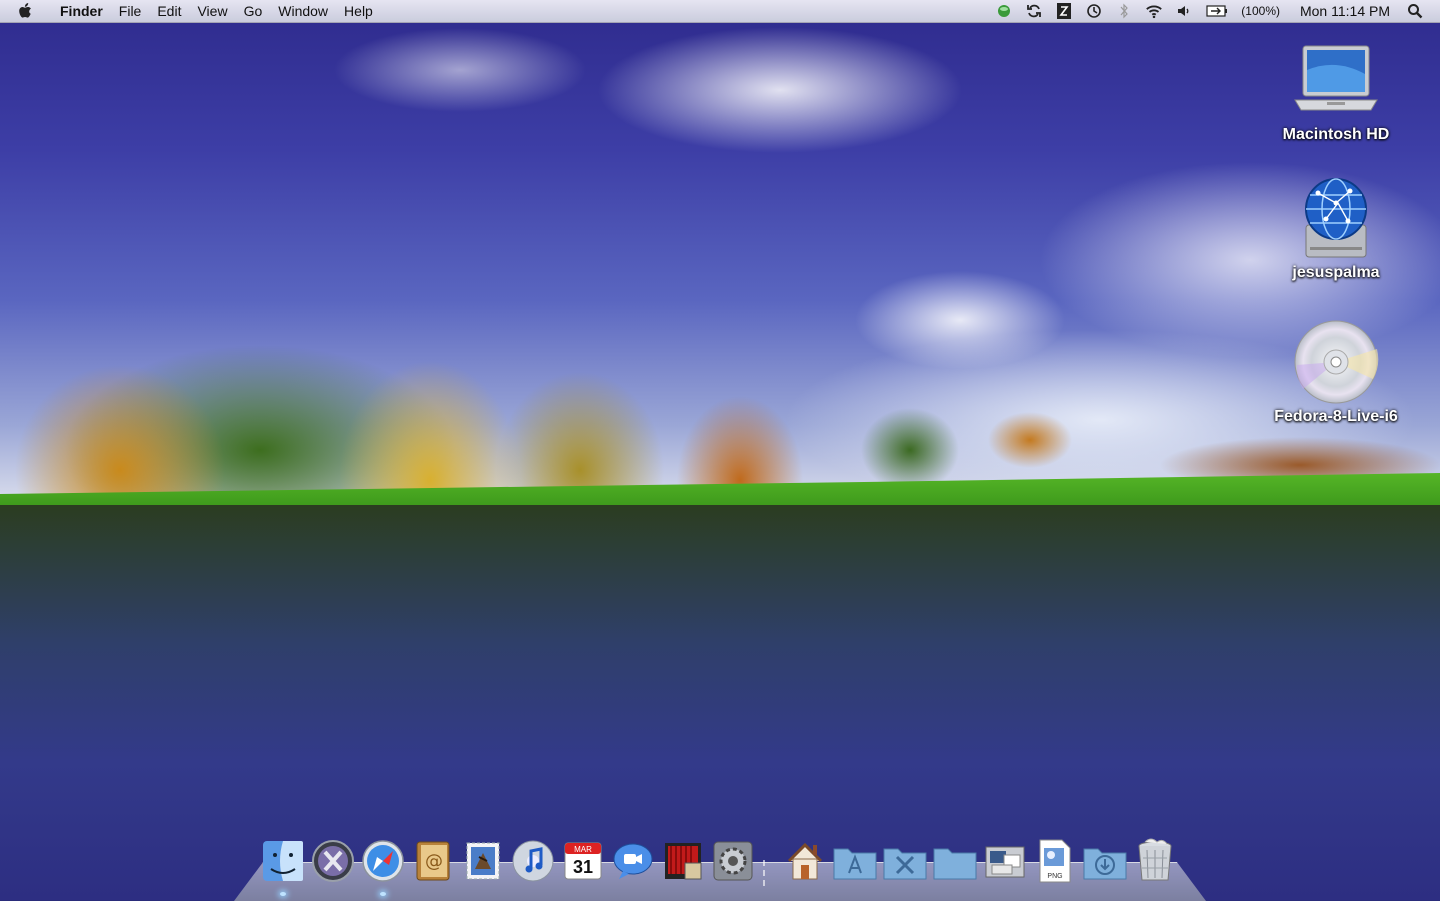 This screenshot has width=1440, height=901. Describe the element at coordinates (1336, 134) in the screenshot. I see `desktop-icon-label: Macintosh HD` at that location.